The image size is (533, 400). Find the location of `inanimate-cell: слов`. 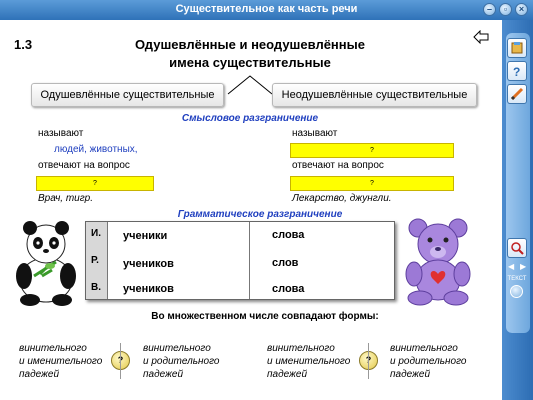

inanimate-cell: слов is located at coordinates (285, 263).